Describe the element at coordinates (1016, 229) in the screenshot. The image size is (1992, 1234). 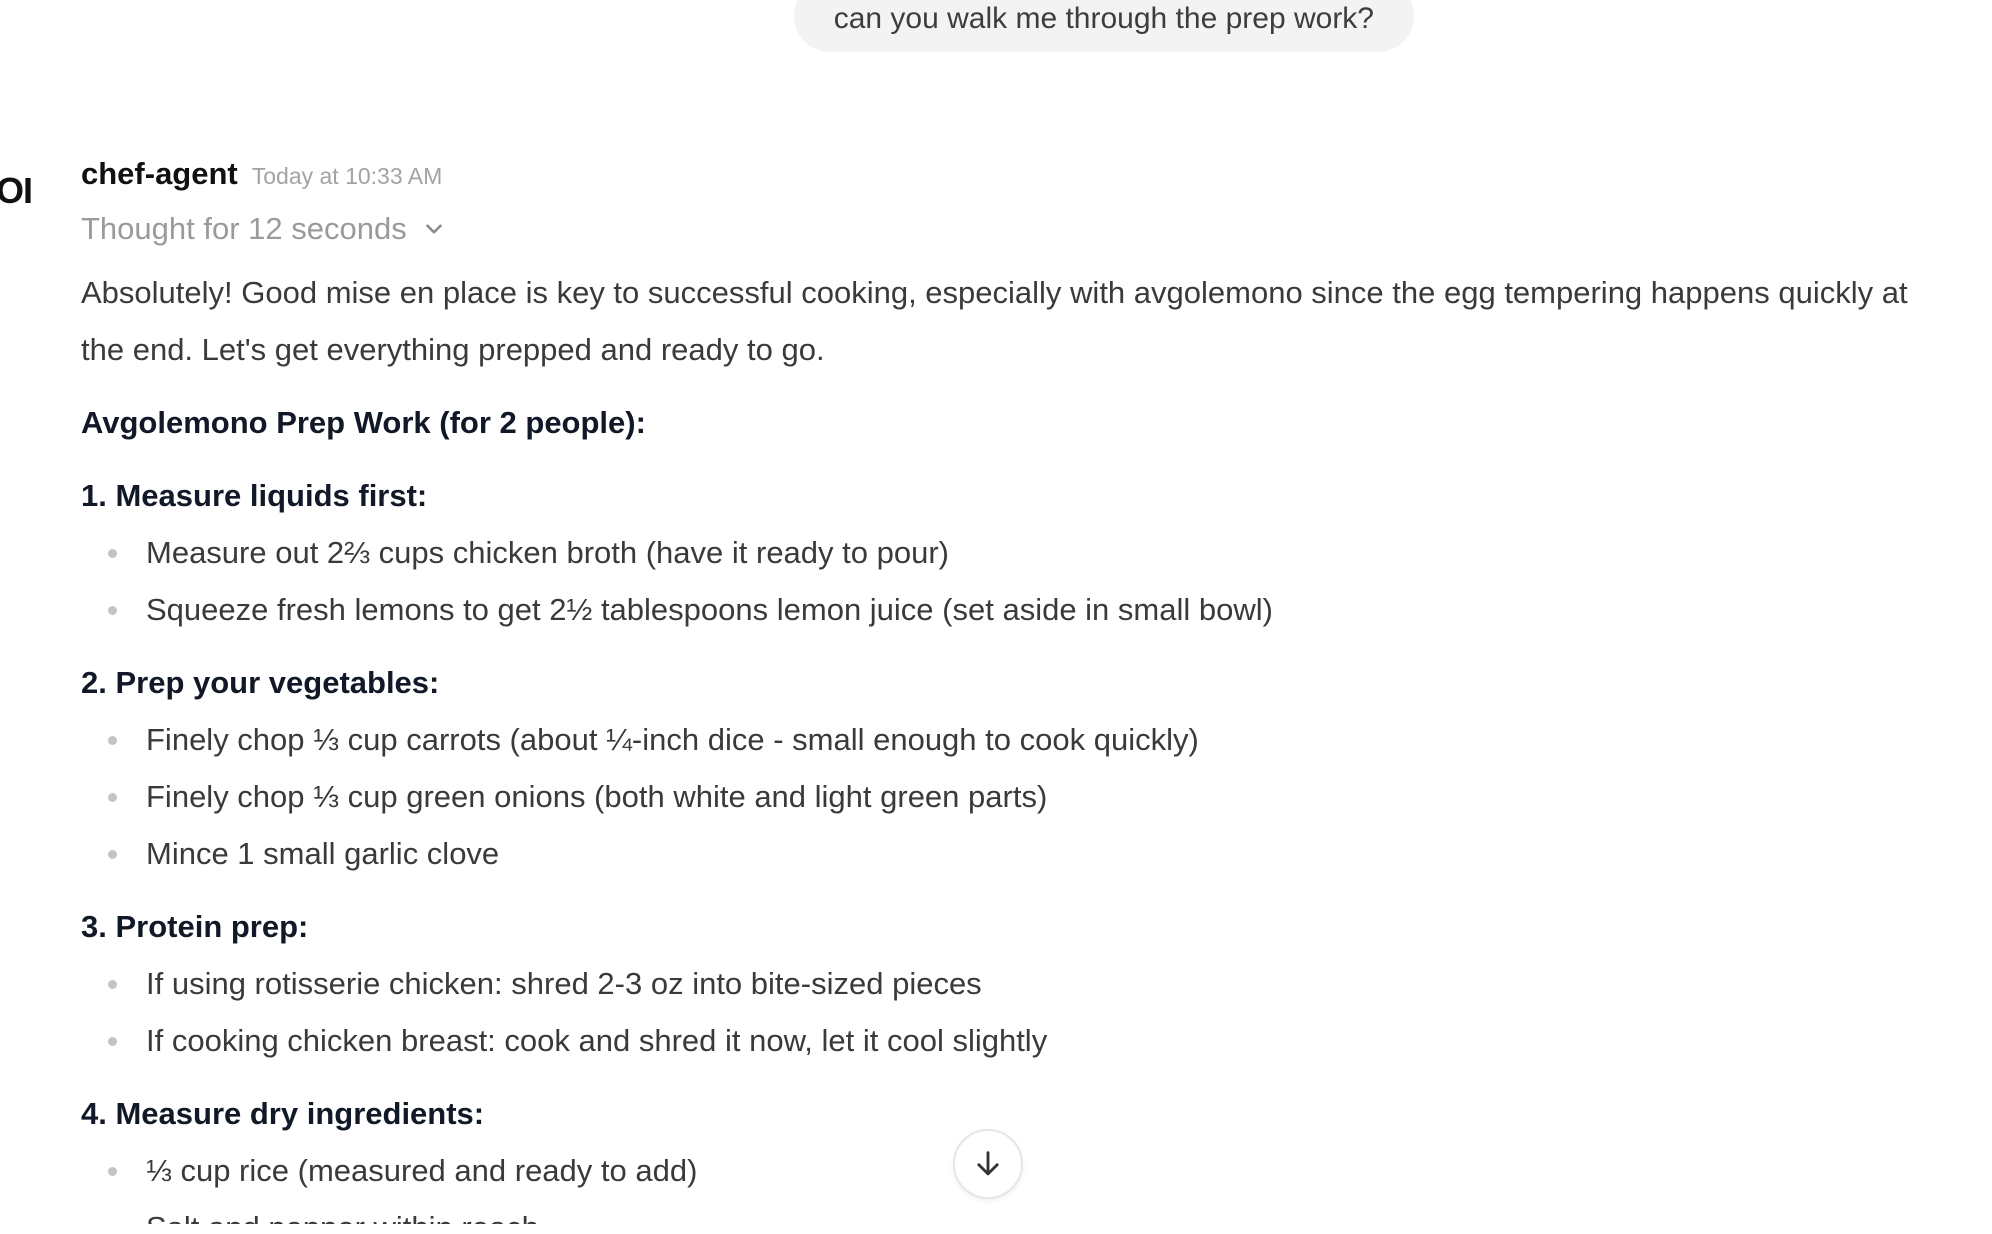
I see `thought-toggle: Thought for 12 seconds` at that location.